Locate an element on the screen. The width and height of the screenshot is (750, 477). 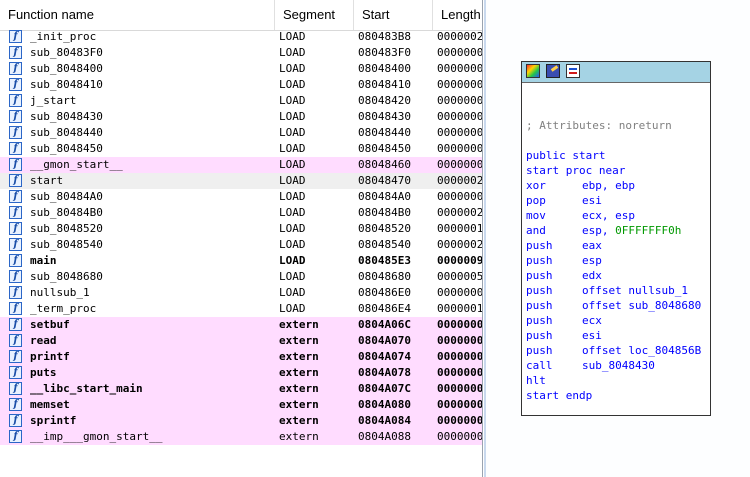
code-line: push esp is located at coordinates (618, 260).